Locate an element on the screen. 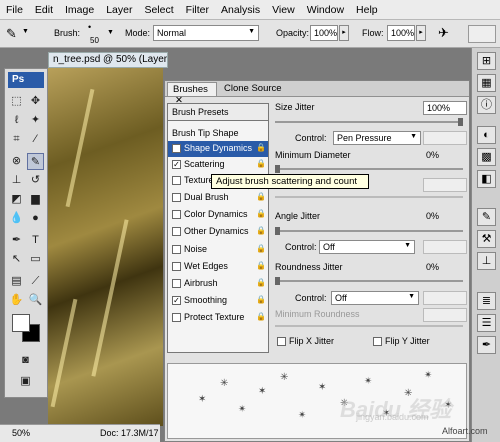  checkbox-wet-edges is located at coordinates (176, 266).